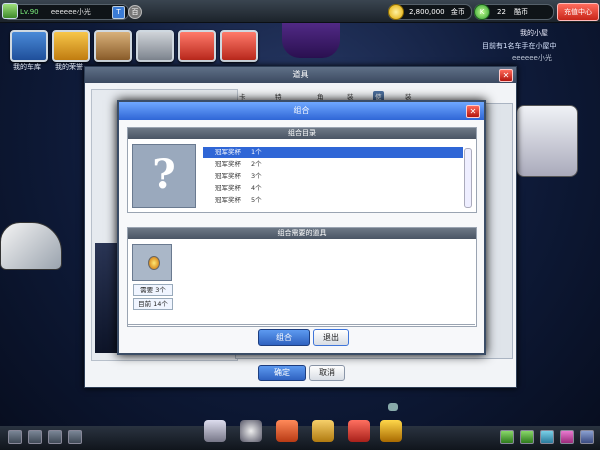 The image size is (600, 450). Describe the element at coordinates (284, 337) in the screenshot. I see `combine-button: 组合` at that location.